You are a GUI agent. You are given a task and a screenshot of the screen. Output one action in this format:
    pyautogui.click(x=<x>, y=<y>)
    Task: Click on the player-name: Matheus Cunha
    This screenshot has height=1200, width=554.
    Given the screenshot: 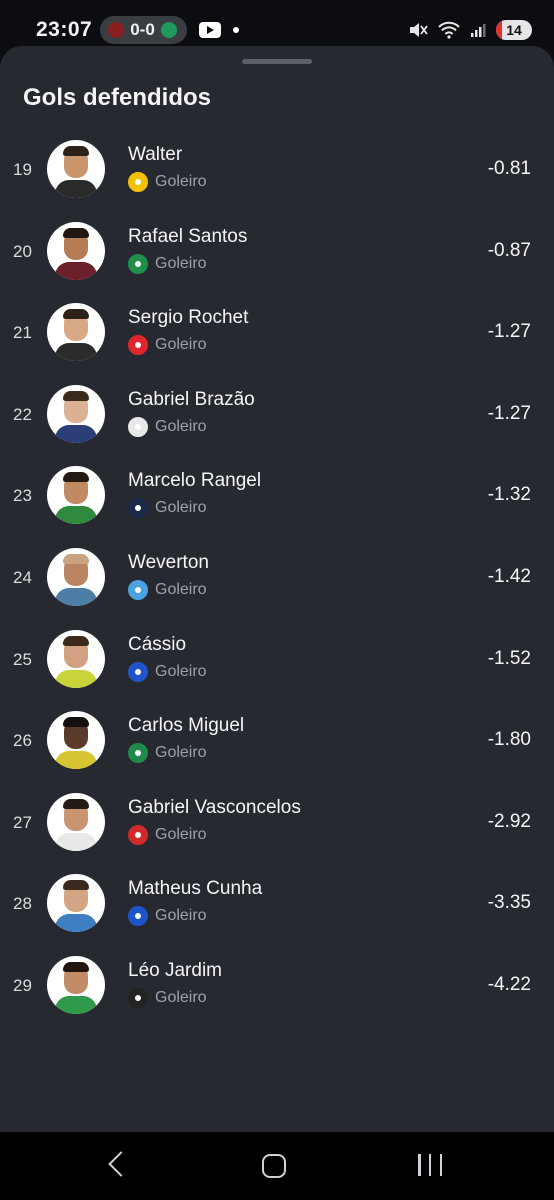 What is the action you would take?
    pyautogui.click(x=195, y=889)
    